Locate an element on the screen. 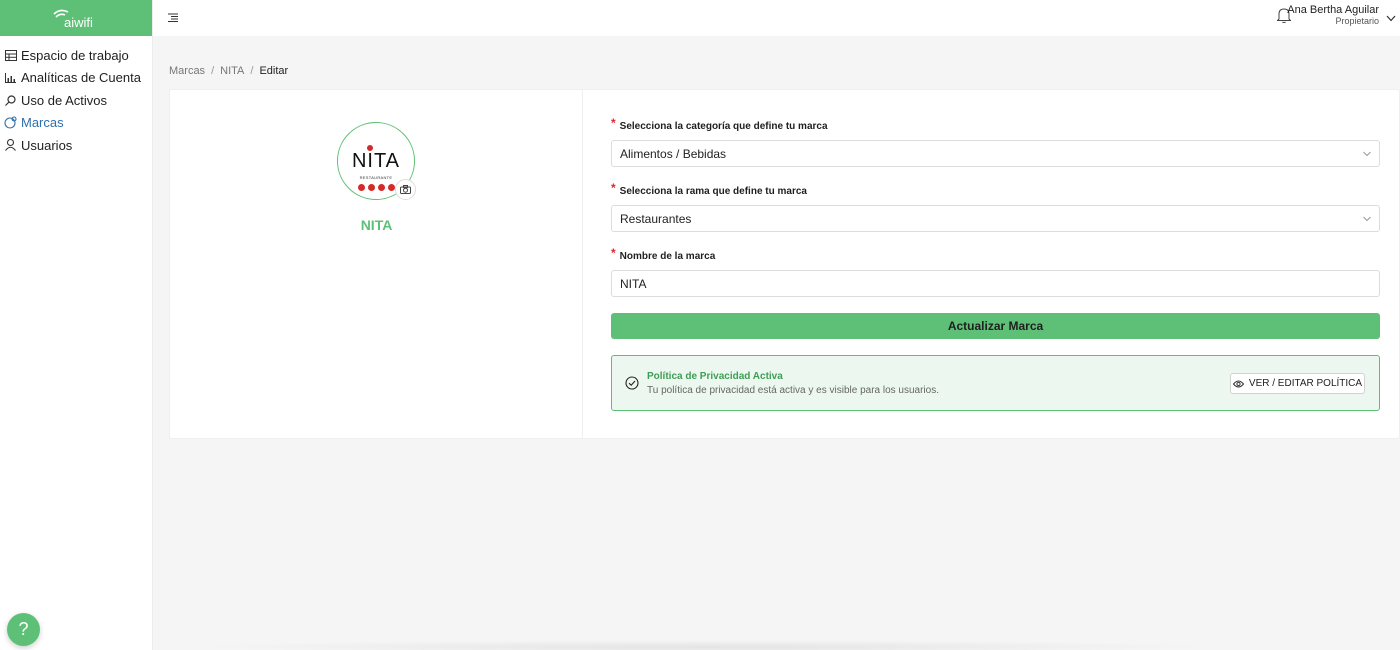 The image size is (1400, 650). help-button: ? is located at coordinates (23, 629).